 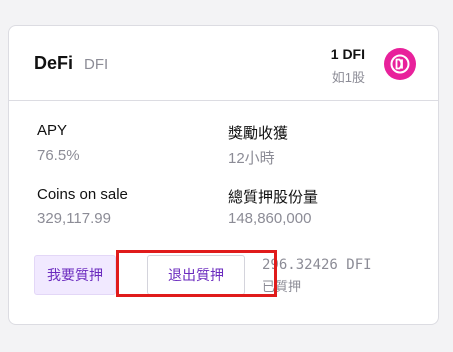 I want to click on apy-label: APY, so click(x=52, y=130).